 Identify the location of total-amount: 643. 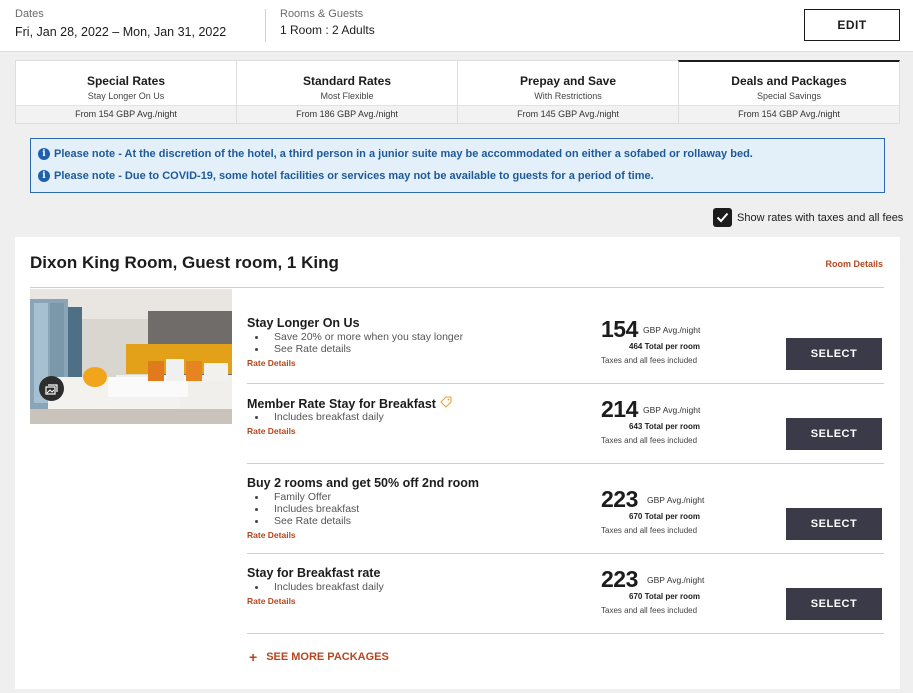
(636, 426).